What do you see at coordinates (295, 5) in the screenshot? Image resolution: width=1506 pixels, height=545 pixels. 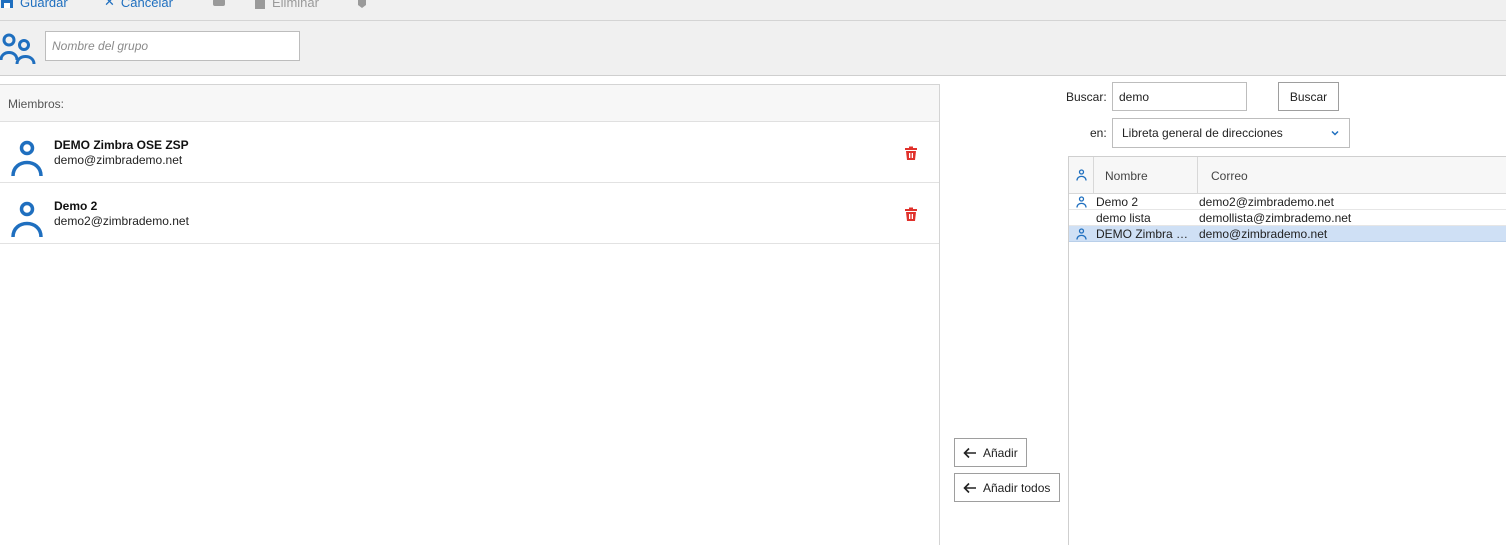 I see `delete-label: Eliminar` at bounding box center [295, 5].